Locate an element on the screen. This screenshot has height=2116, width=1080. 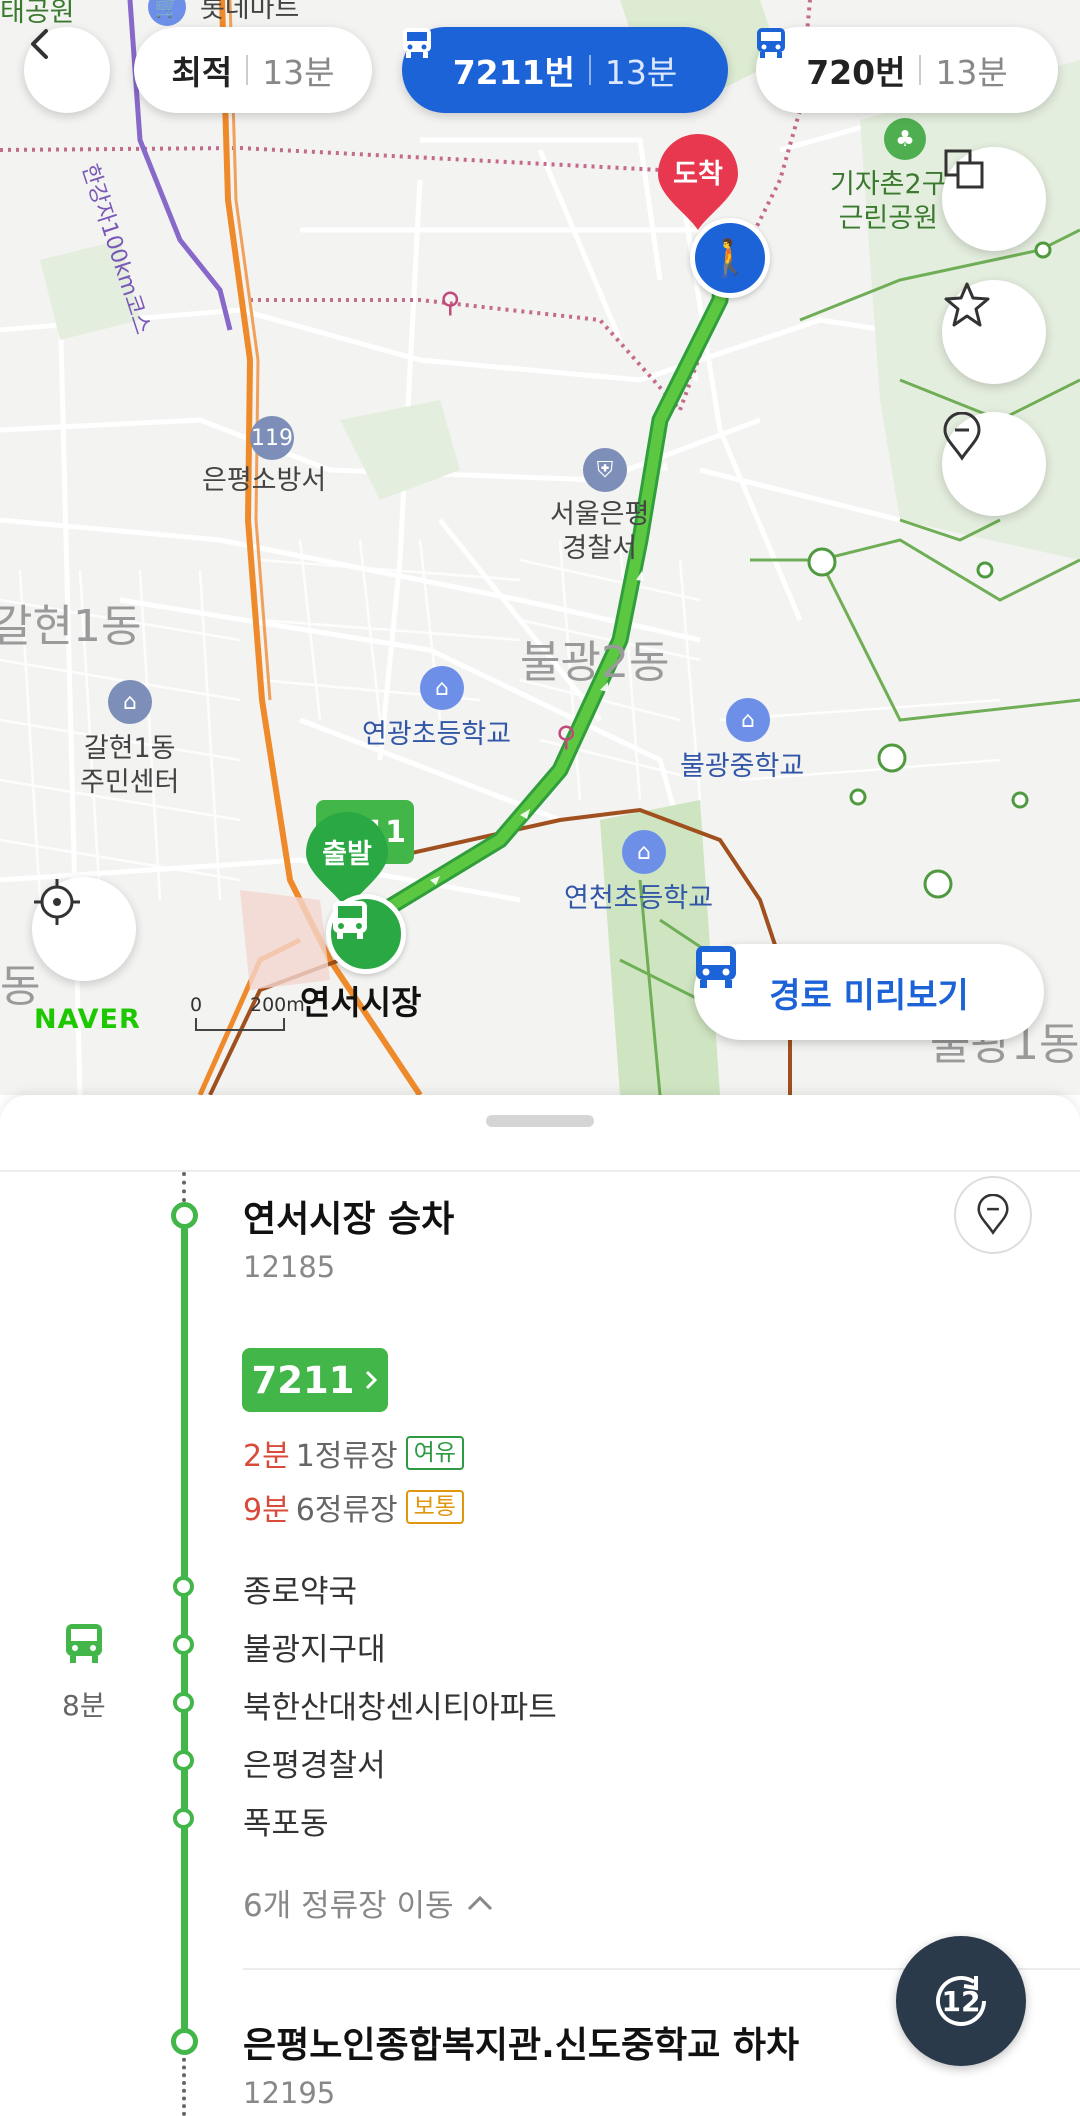
layers-icon is located at coordinates (964, 169).